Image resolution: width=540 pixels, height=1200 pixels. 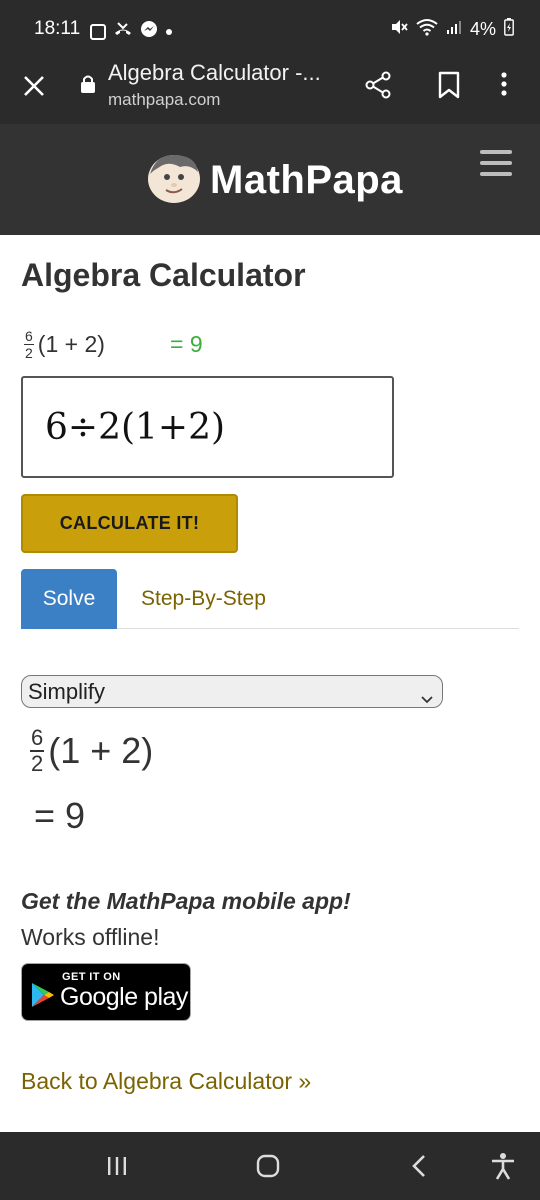 What do you see at coordinates (427, 29) in the screenshot?
I see `wifi-icon` at bounding box center [427, 29].